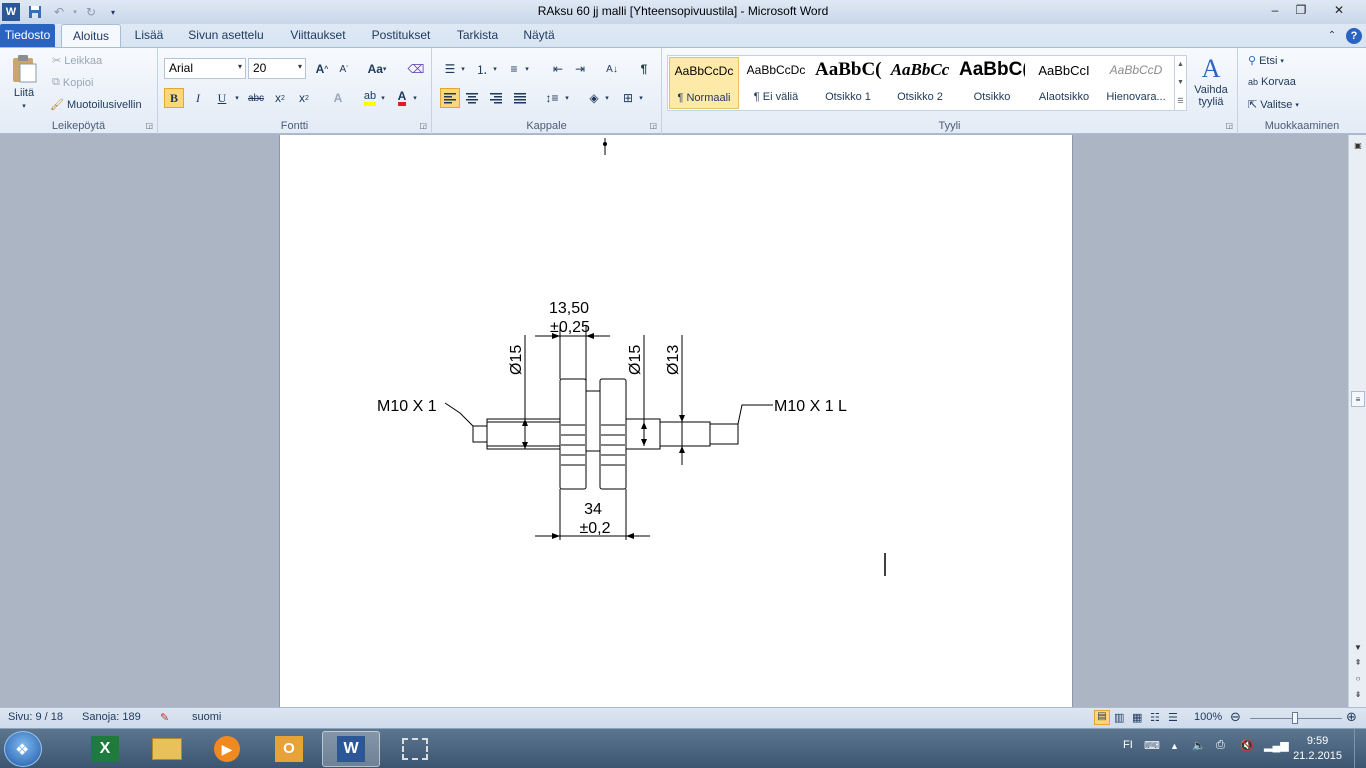 Image resolution: width=1366 pixels, height=768 pixels. What do you see at coordinates (1358, 694) in the screenshot?
I see `next-page-icon: ⇟` at bounding box center [1358, 694].